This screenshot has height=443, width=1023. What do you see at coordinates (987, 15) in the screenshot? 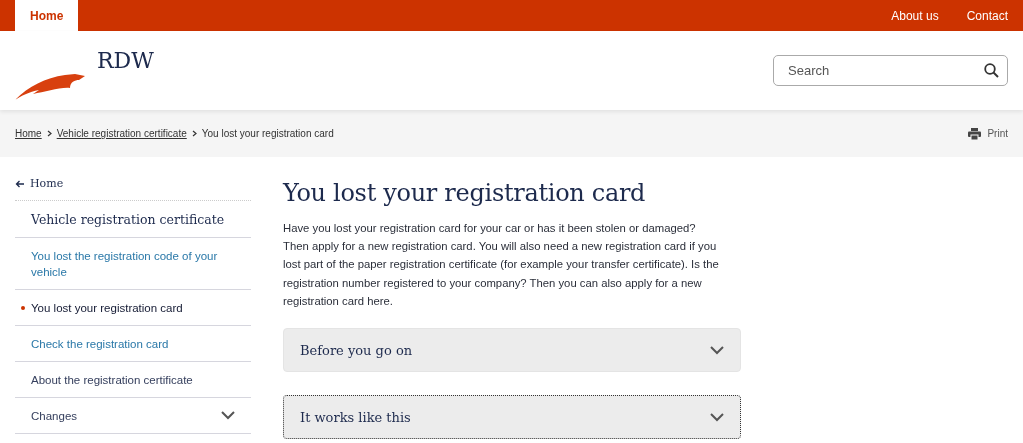
I see `nav-link: Contact` at bounding box center [987, 15].